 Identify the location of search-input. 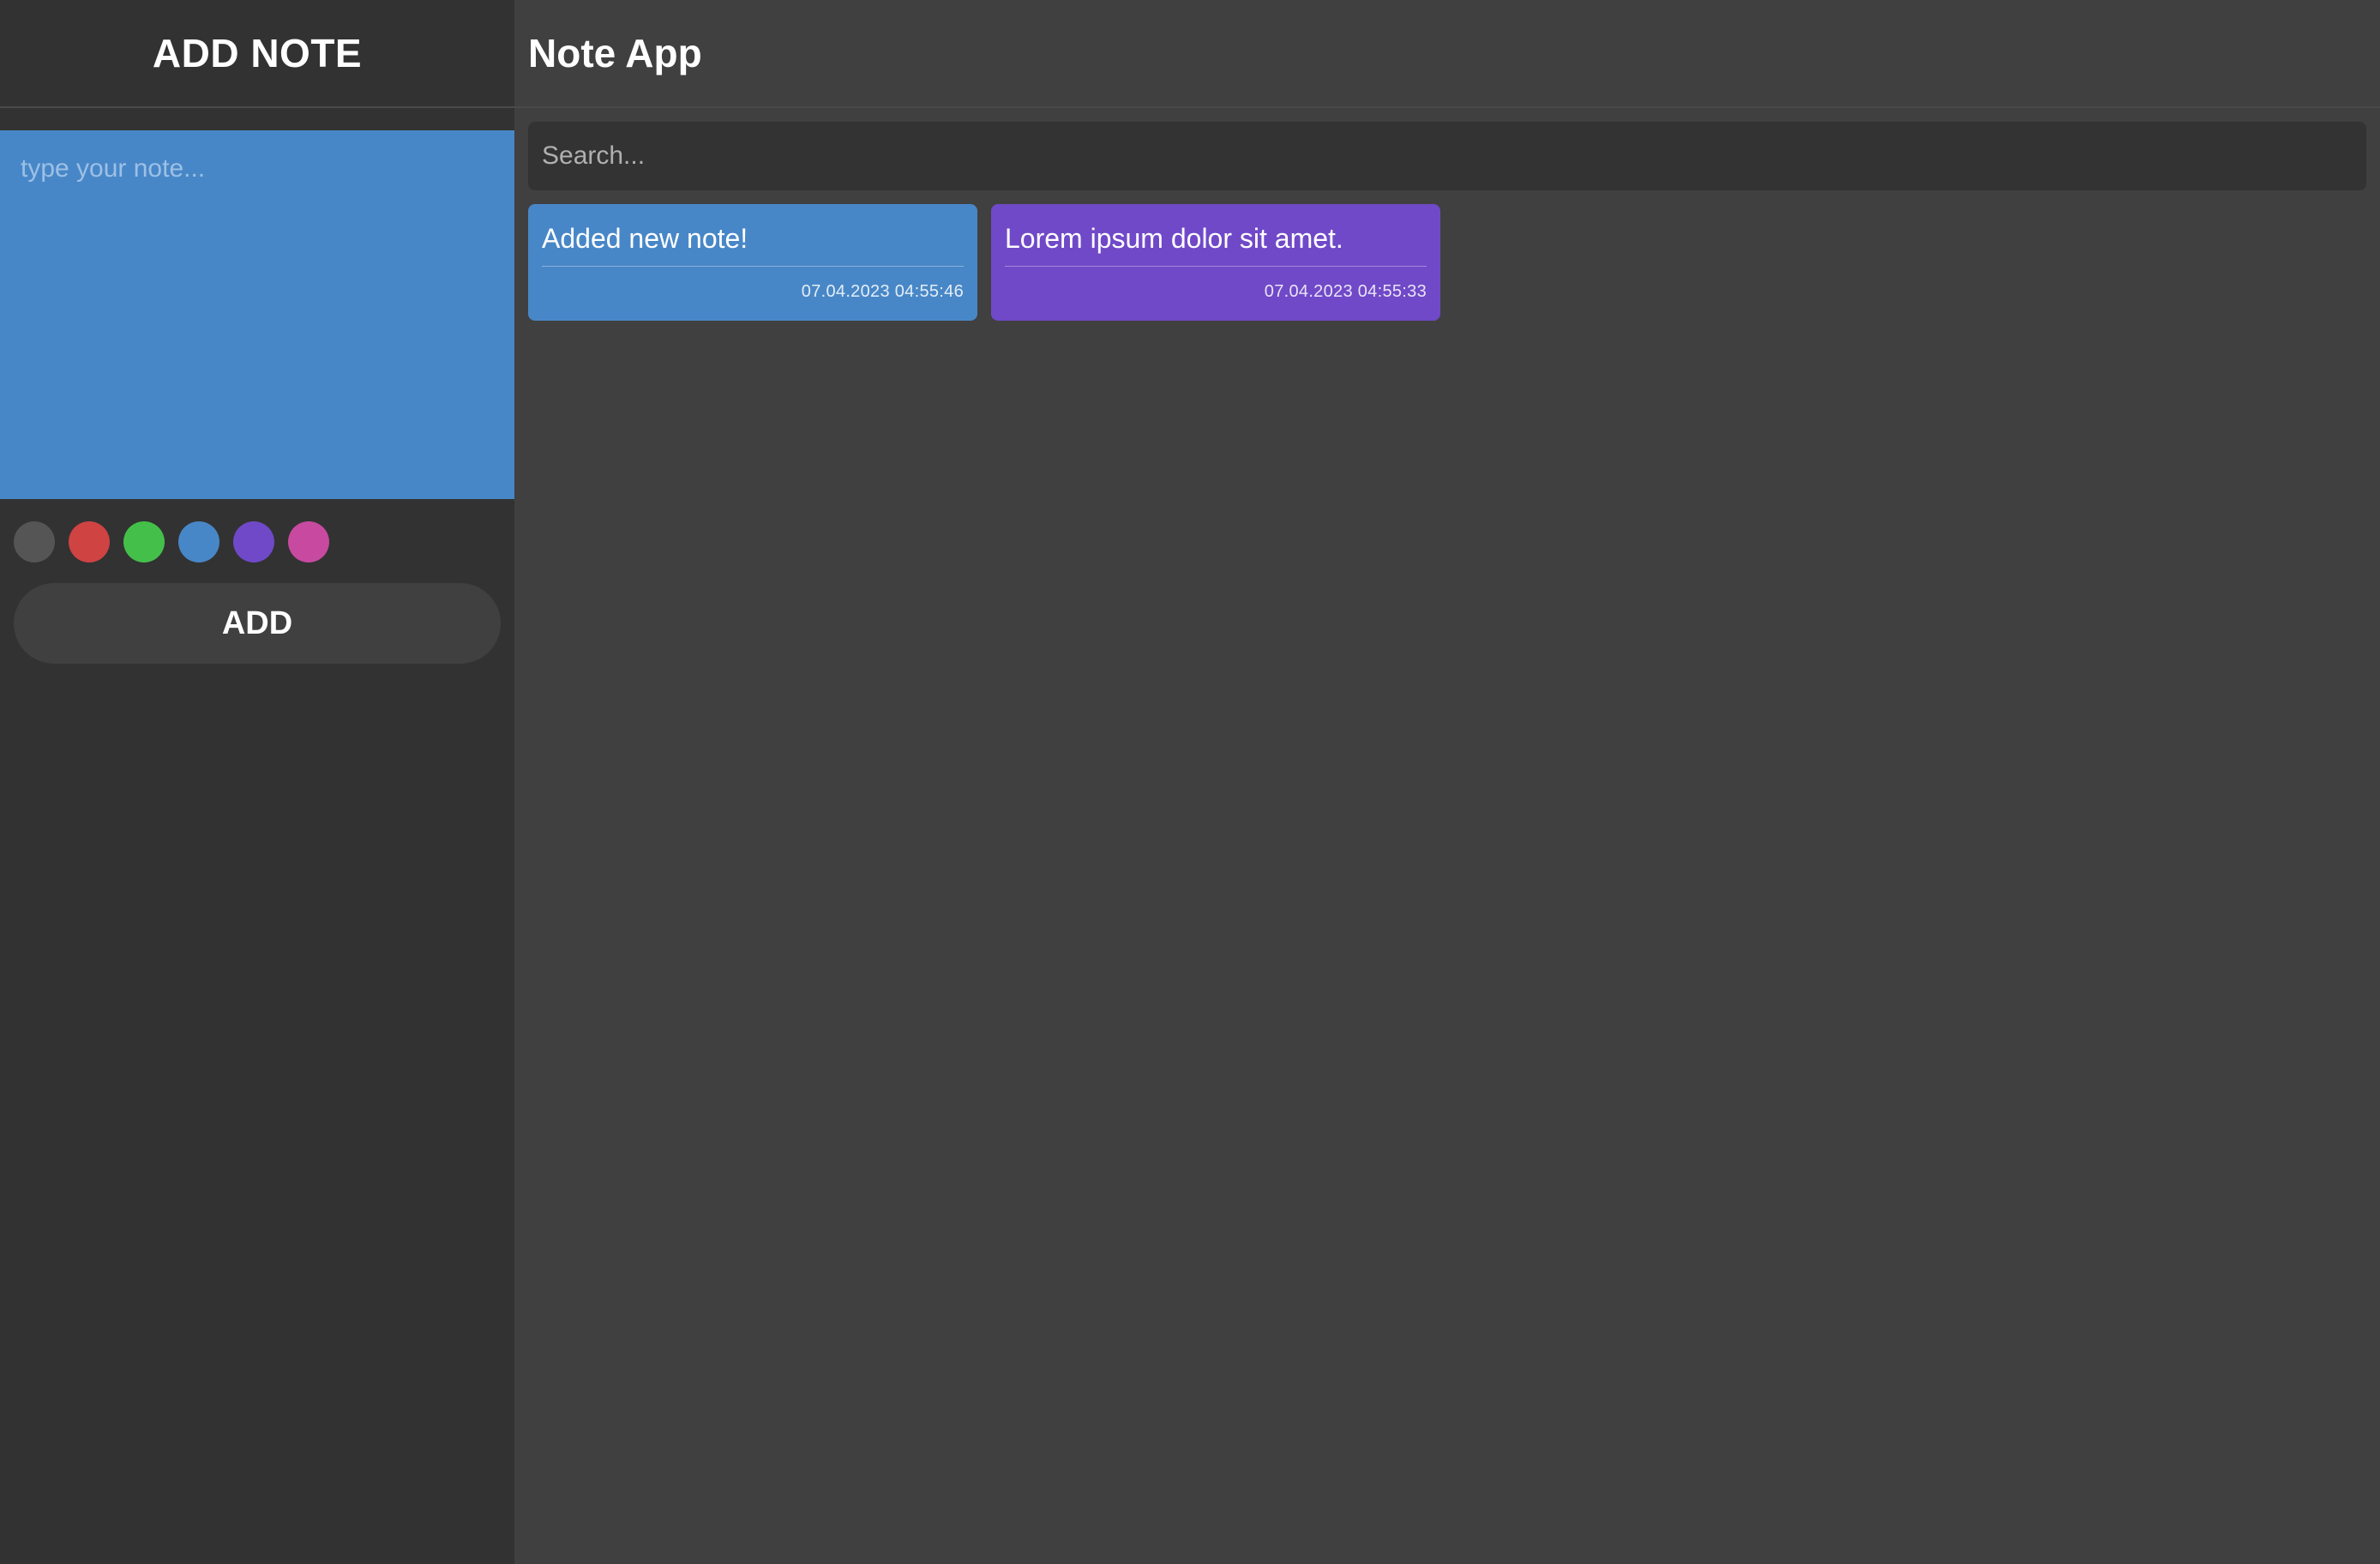
(1447, 156).